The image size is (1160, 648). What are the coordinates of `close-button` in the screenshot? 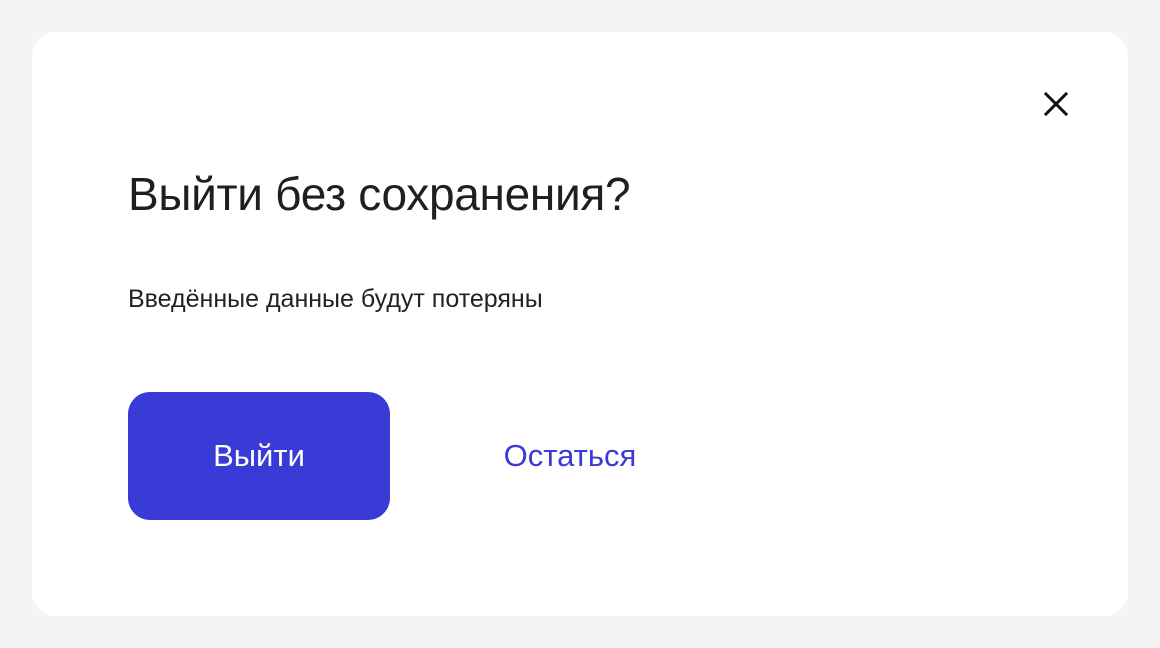 It's located at (1056, 104).